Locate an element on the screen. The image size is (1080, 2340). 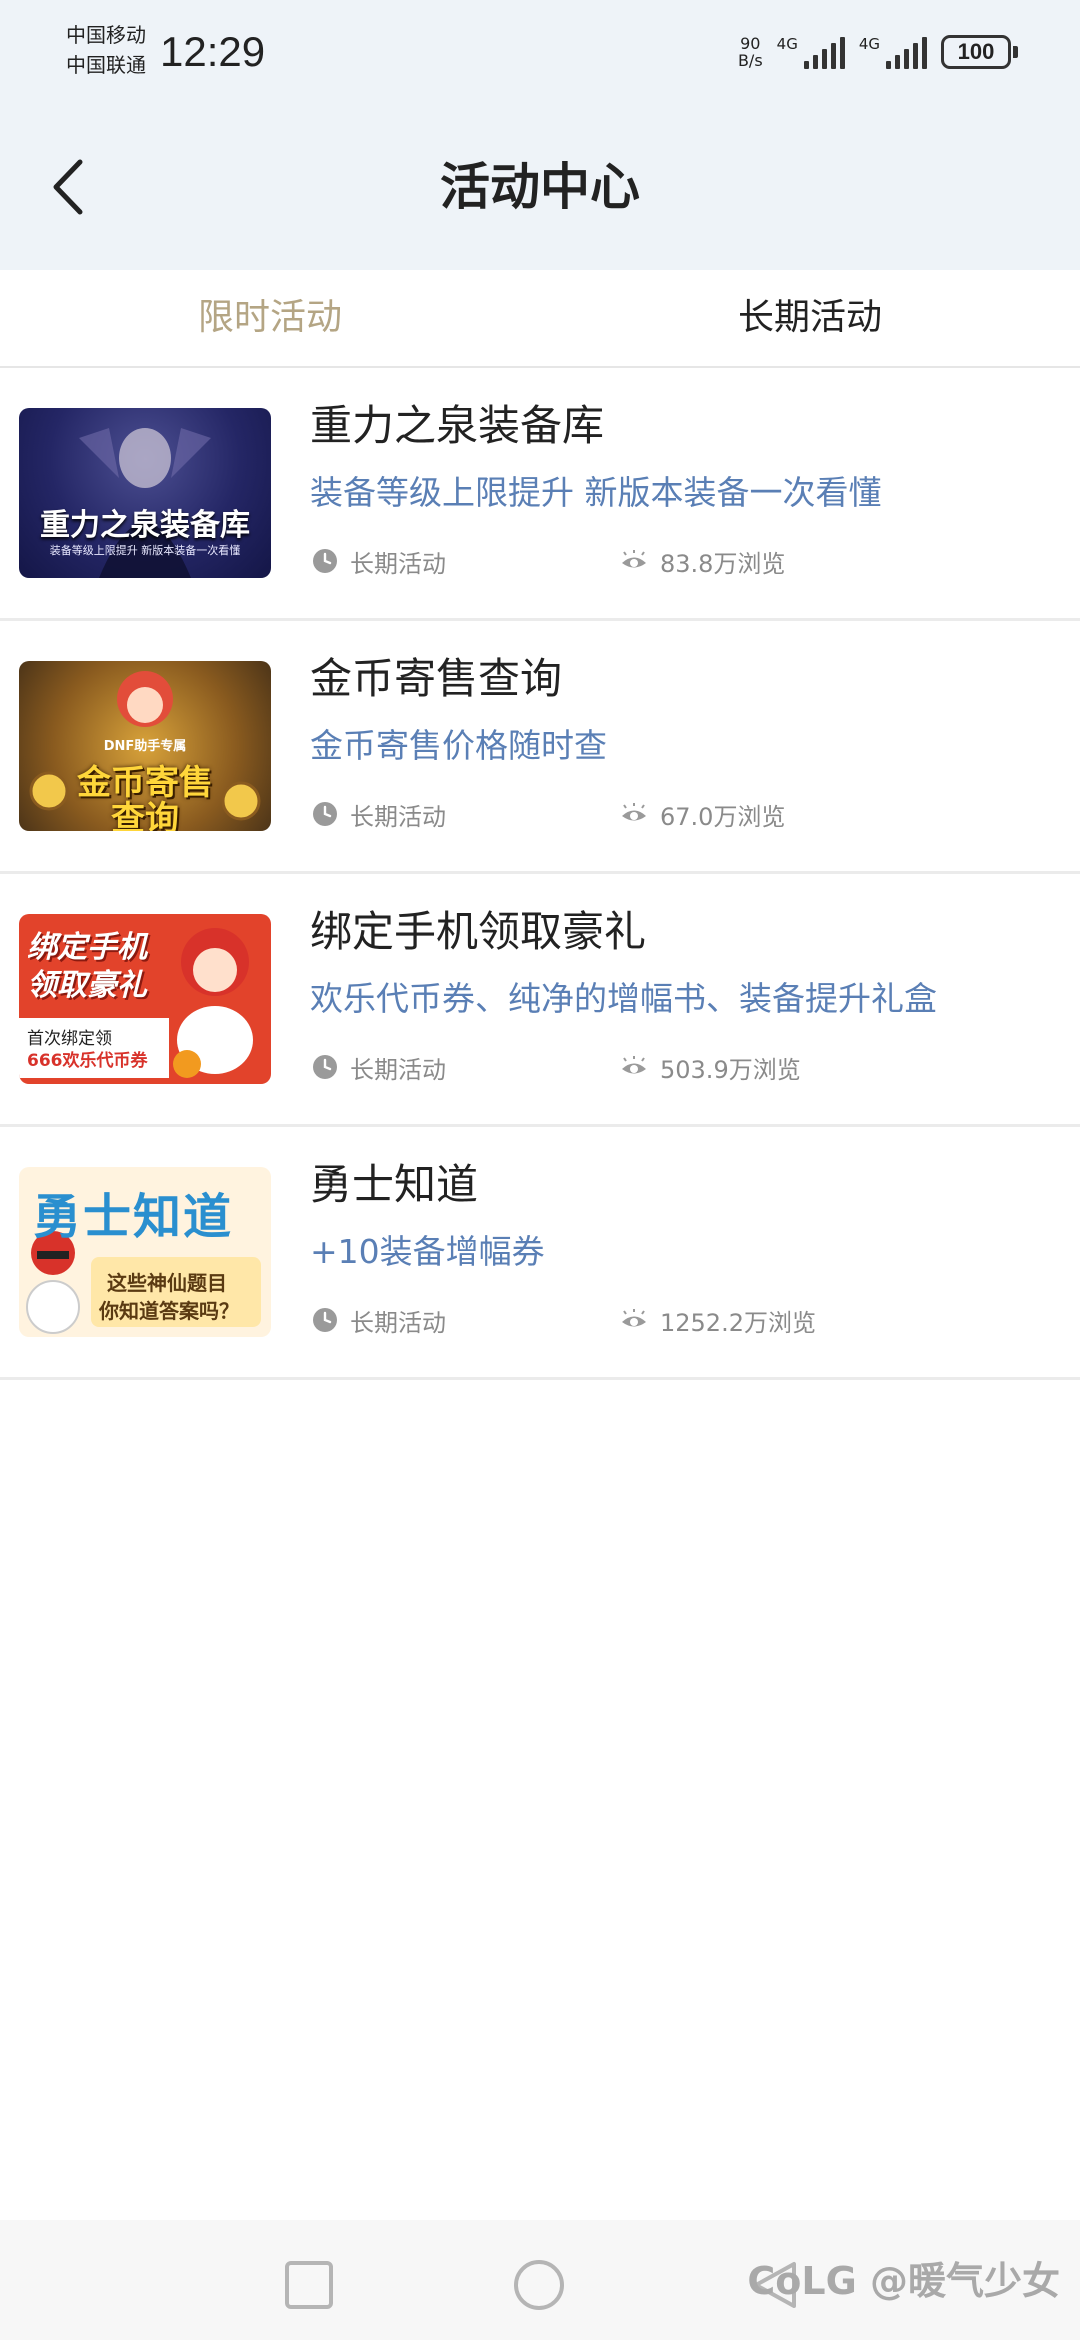
thumb-title-2: 领取豪礼 is located at coordinates (87, 985).